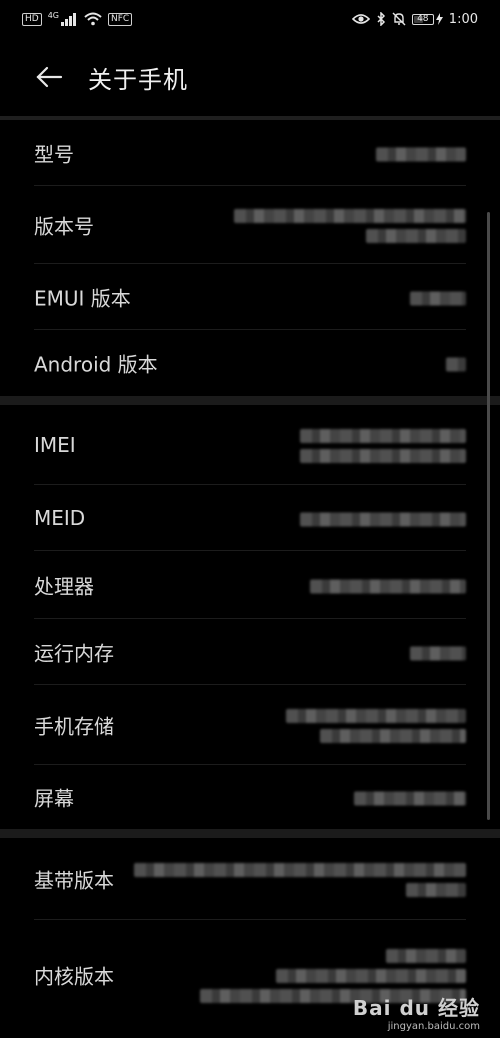  What do you see at coordinates (250, 19) in the screenshot?
I see `status-bar: HD 4G NFC 48 1:00` at bounding box center [250, 19].